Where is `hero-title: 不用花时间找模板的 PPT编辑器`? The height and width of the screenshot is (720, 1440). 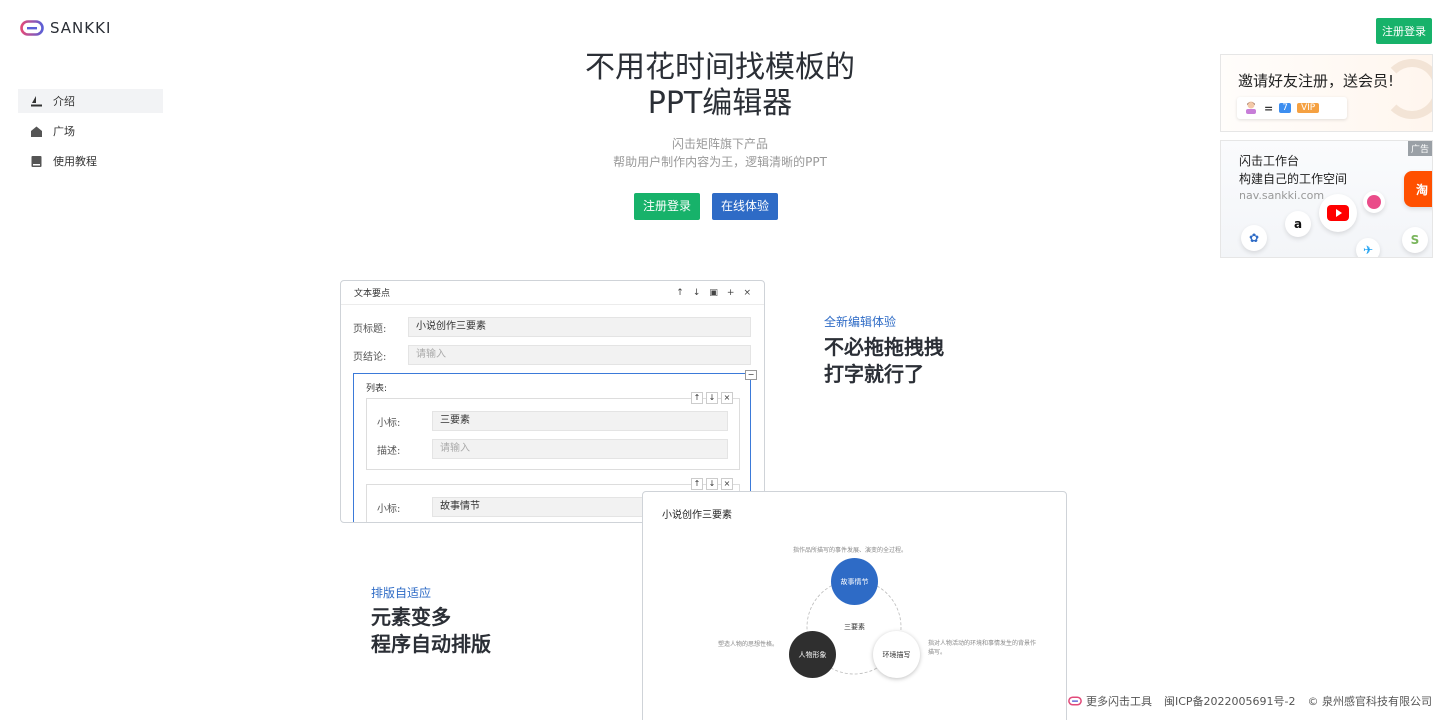 hero-title: 不用花时间找模板的 PPT编辑器 is located at coordinates (720, 86).